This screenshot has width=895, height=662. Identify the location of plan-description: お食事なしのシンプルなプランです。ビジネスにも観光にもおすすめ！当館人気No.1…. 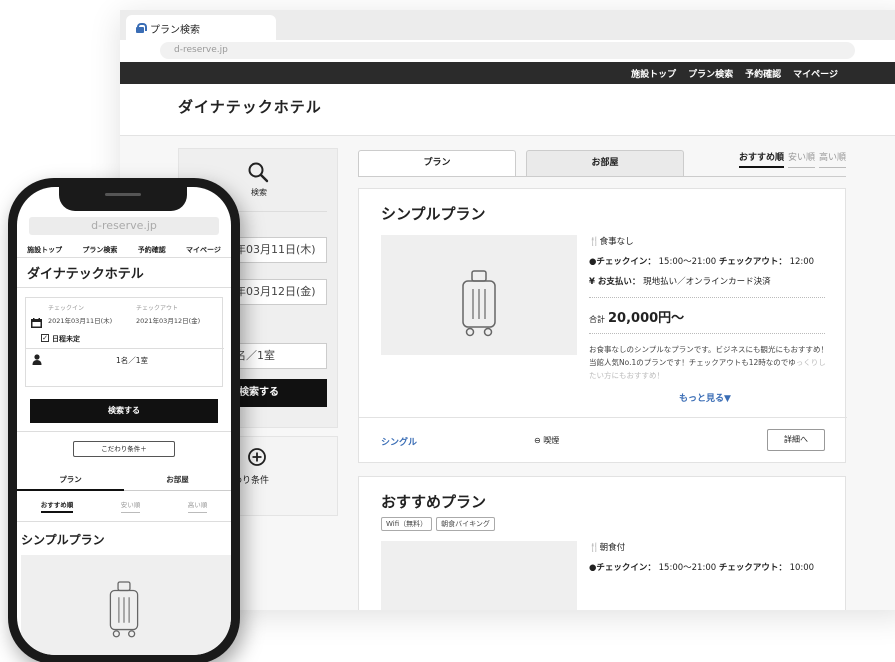
(709, 362).